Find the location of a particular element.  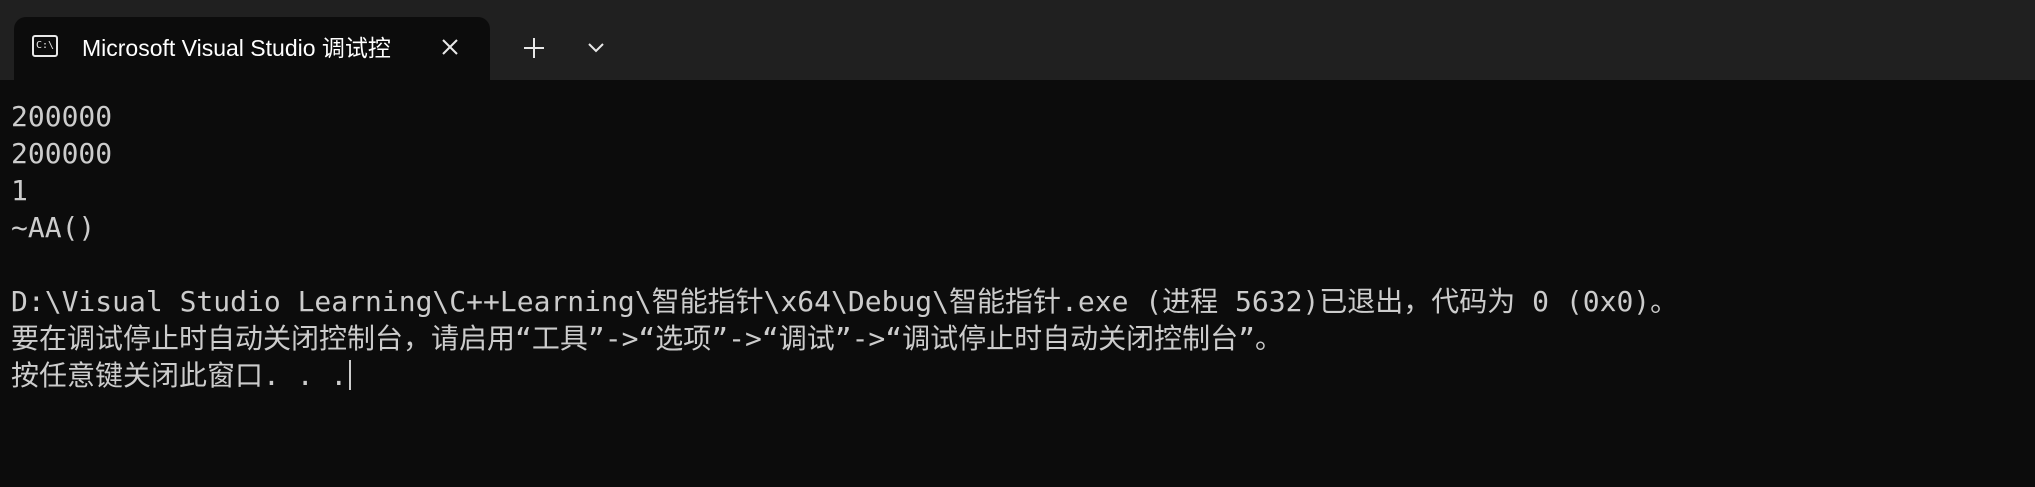

active-tab: C:\ Microsoft Visual Studio 调试控 is located at coordinates (252, 49).